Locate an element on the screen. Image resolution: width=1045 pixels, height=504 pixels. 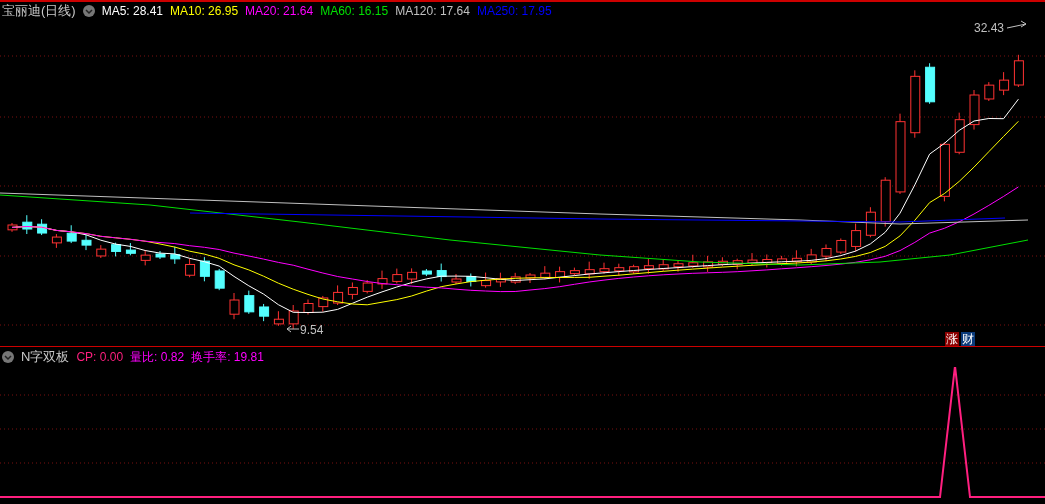
high-price-label: 32.43 is located at coordinates (989, 28).